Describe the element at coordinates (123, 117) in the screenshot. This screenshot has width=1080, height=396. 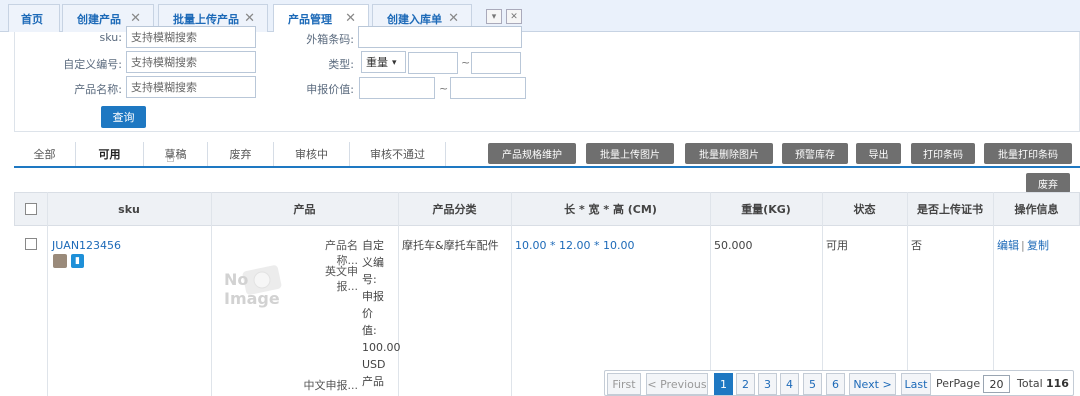
I see `query-button: 查询` at that location.